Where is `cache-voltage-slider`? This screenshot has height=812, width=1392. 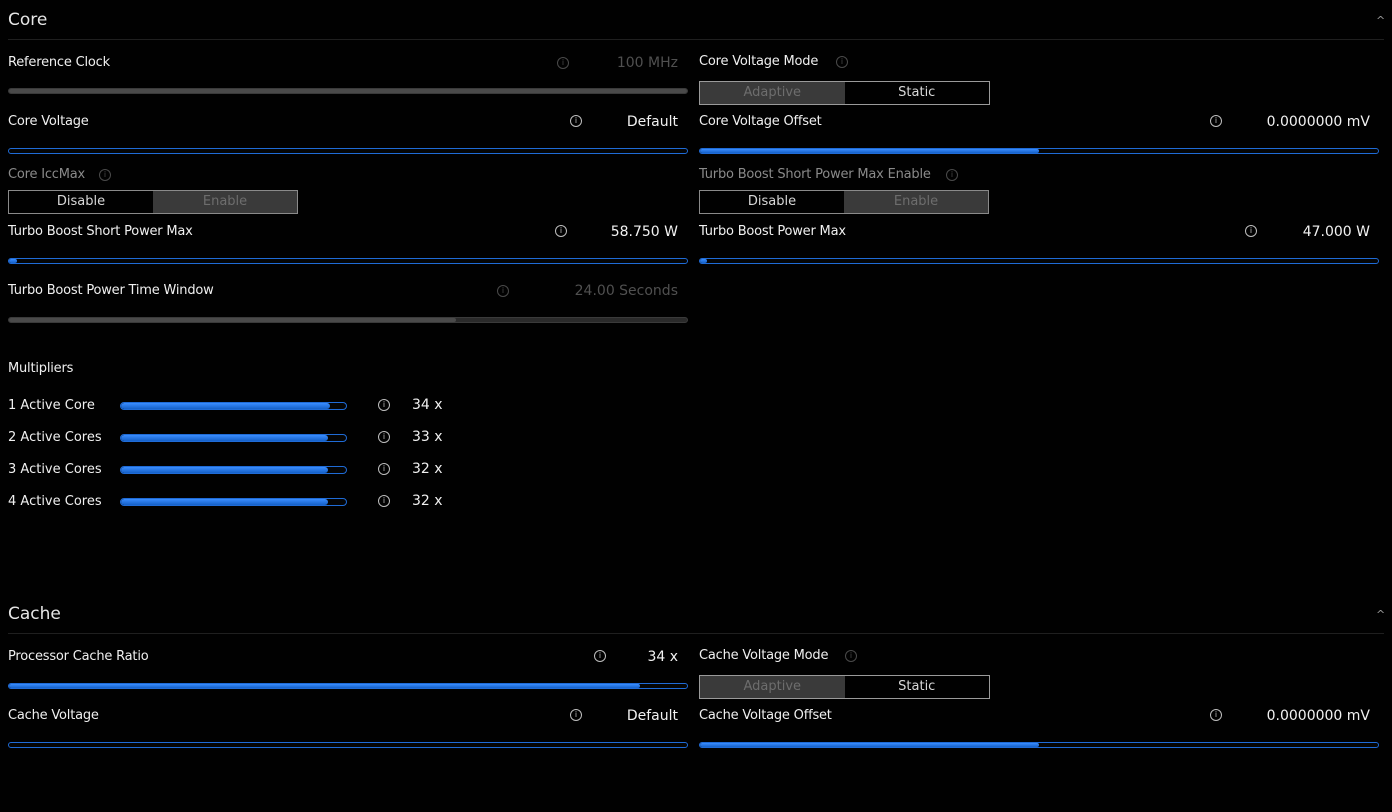 cache-voltage-slider is located at coordinates (348, 745).